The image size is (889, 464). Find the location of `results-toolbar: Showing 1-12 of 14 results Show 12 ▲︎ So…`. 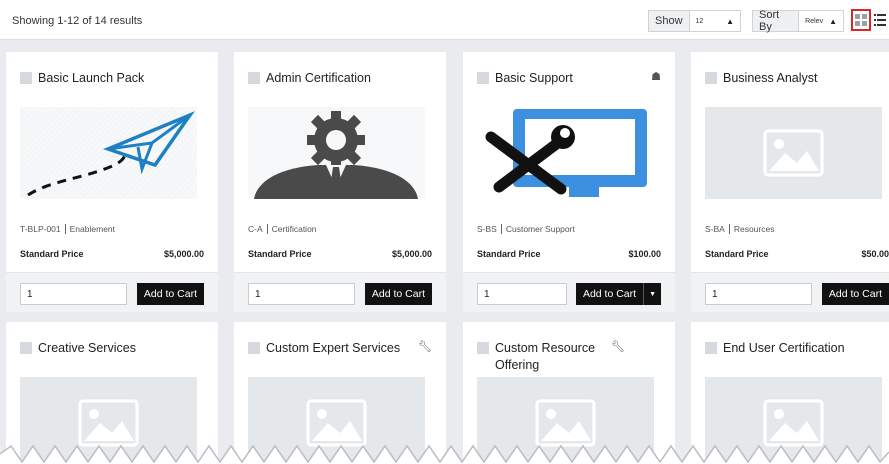

results-toolbar: Showing 1-12 of 14 results Show 12 ▲︎ So… is located at coordinates (444, 20).